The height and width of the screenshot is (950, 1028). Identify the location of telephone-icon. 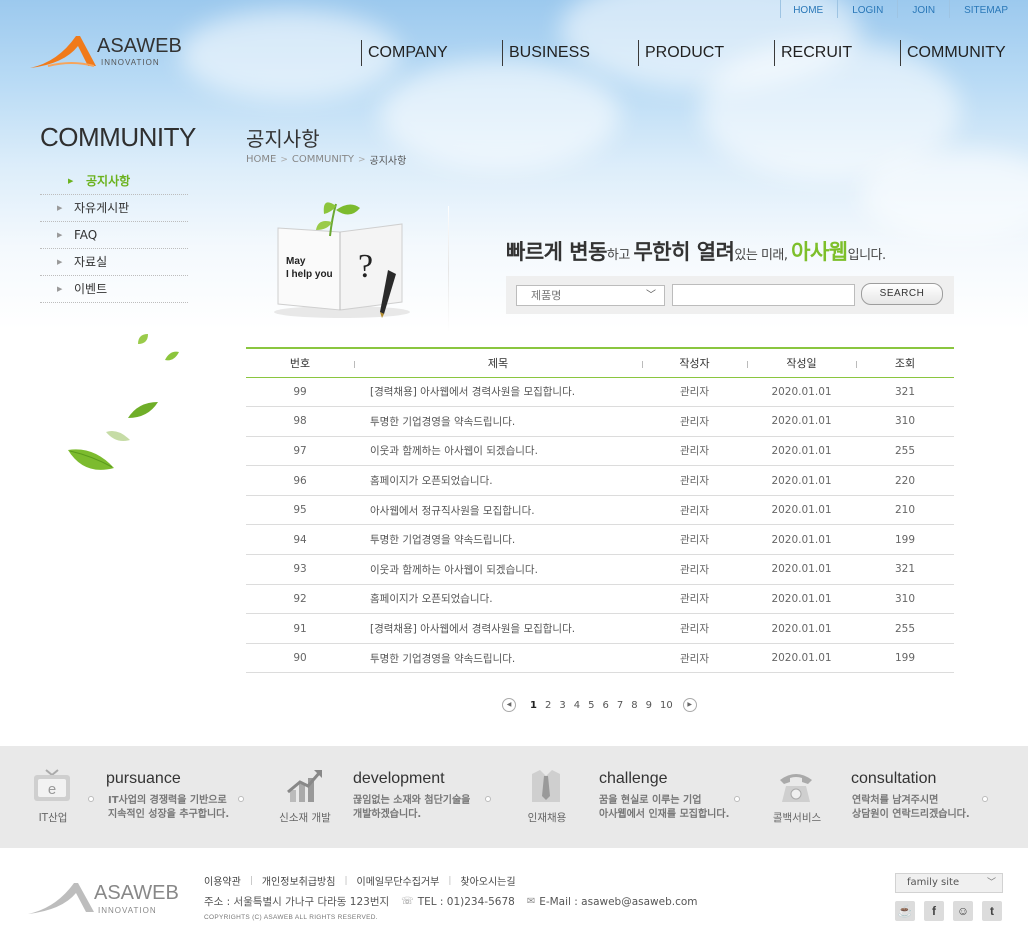
(796, 788).